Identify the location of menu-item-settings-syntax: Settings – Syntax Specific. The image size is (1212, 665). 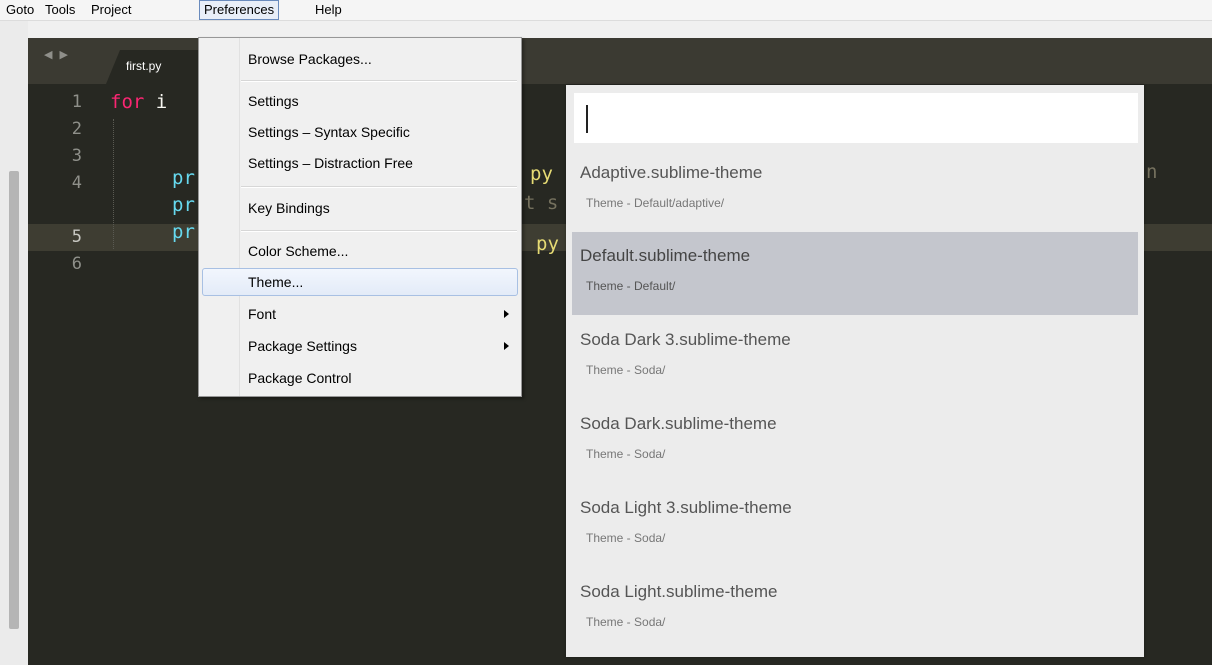
(329, 132).